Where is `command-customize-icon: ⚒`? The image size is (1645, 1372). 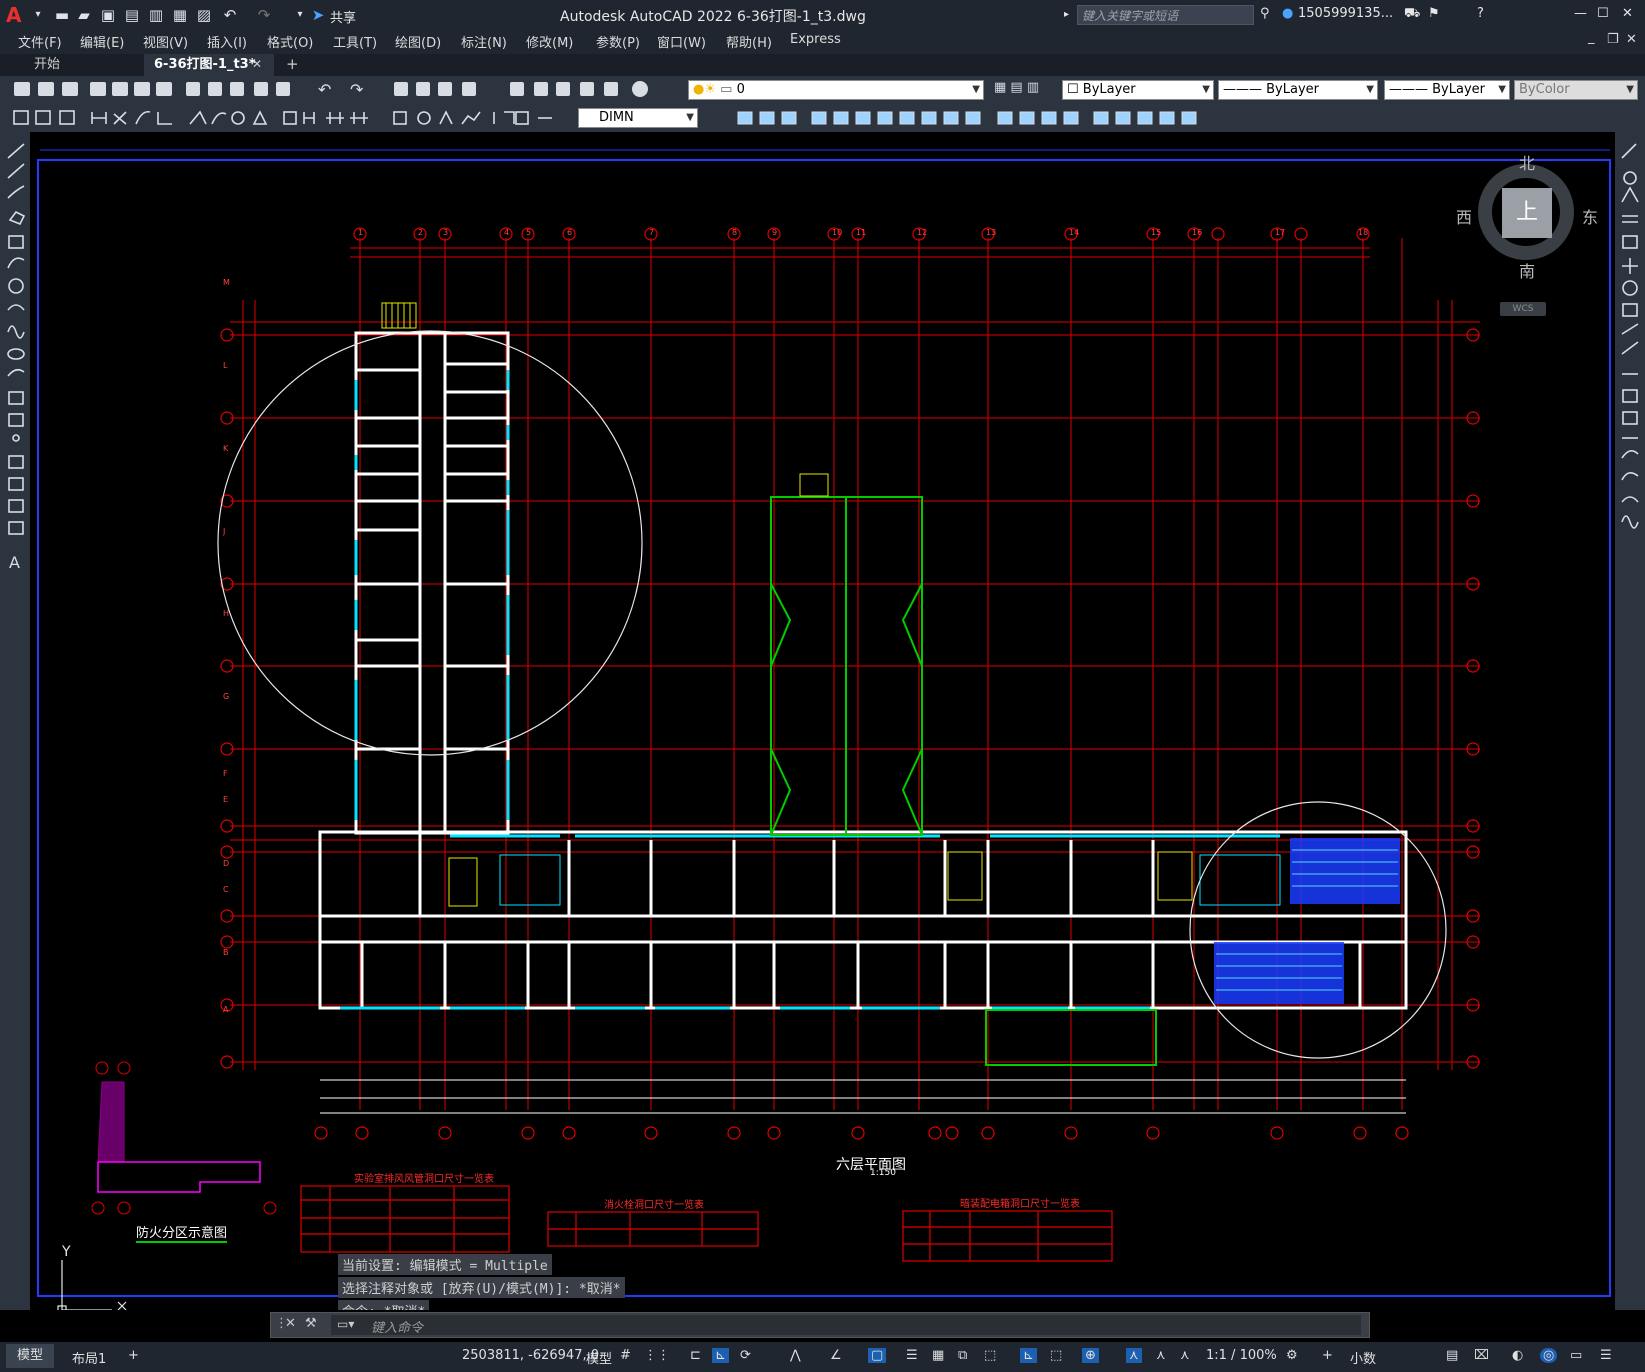 command-customize-icon: ⚒ is located at coordinates (311, 1323).